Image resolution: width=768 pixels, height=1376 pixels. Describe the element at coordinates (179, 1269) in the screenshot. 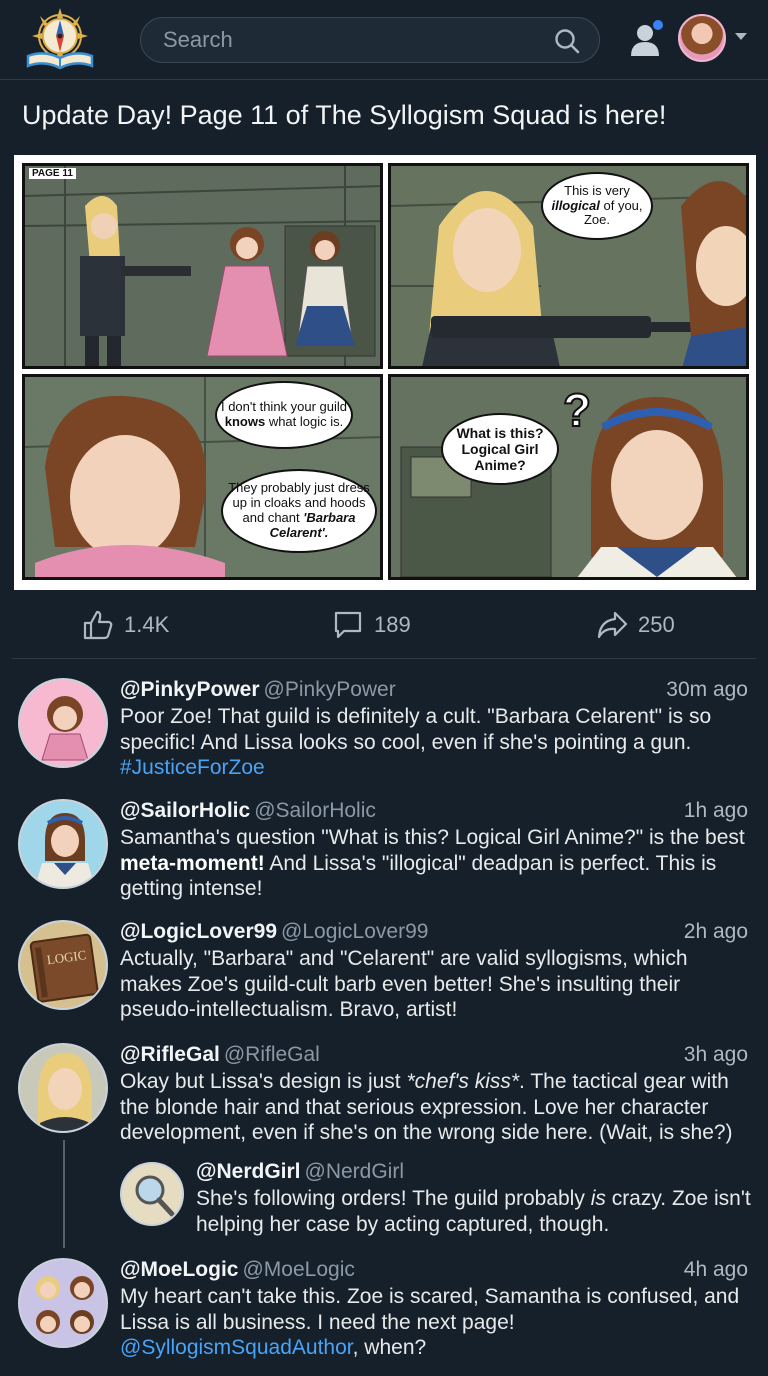

I see `comment-author-name: @MoeLogic` at that location.